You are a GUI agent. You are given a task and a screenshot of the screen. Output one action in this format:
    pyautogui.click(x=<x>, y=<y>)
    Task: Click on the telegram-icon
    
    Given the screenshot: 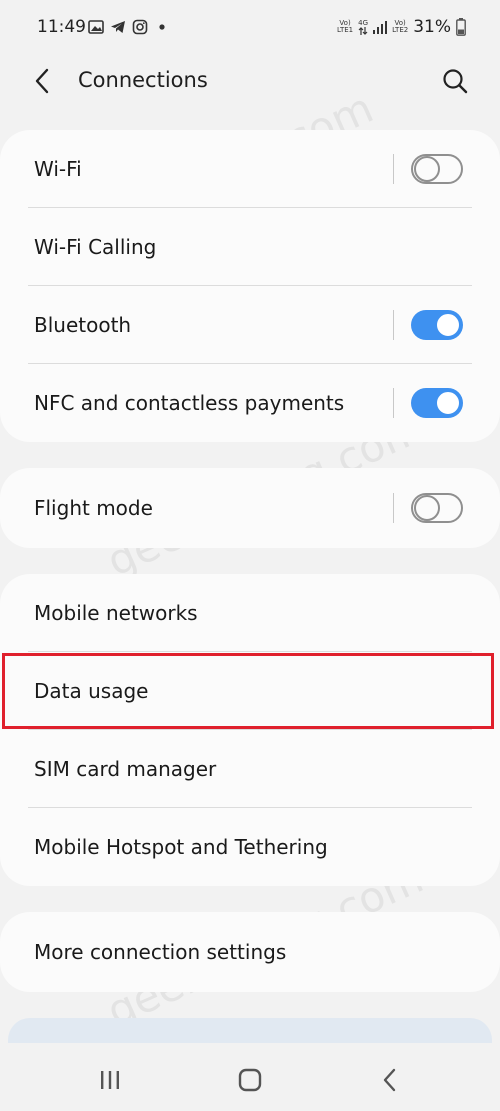 What is the action you would take?
    pyautogui.click(x=118, y=27)
    